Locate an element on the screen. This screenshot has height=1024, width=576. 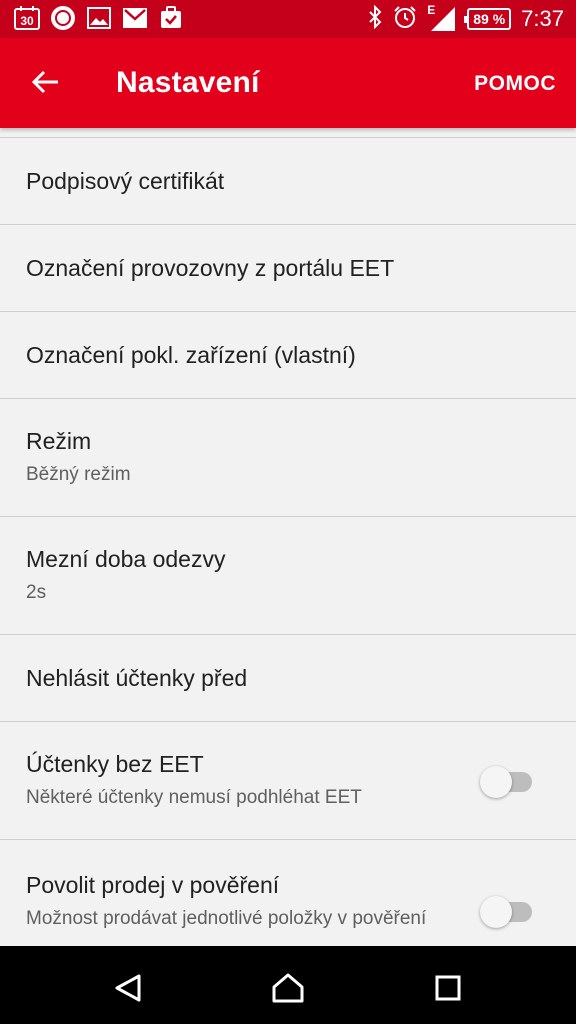
setting-do-not-report-before: Nehlásit účtenky před is located at coordinates (288, 678).